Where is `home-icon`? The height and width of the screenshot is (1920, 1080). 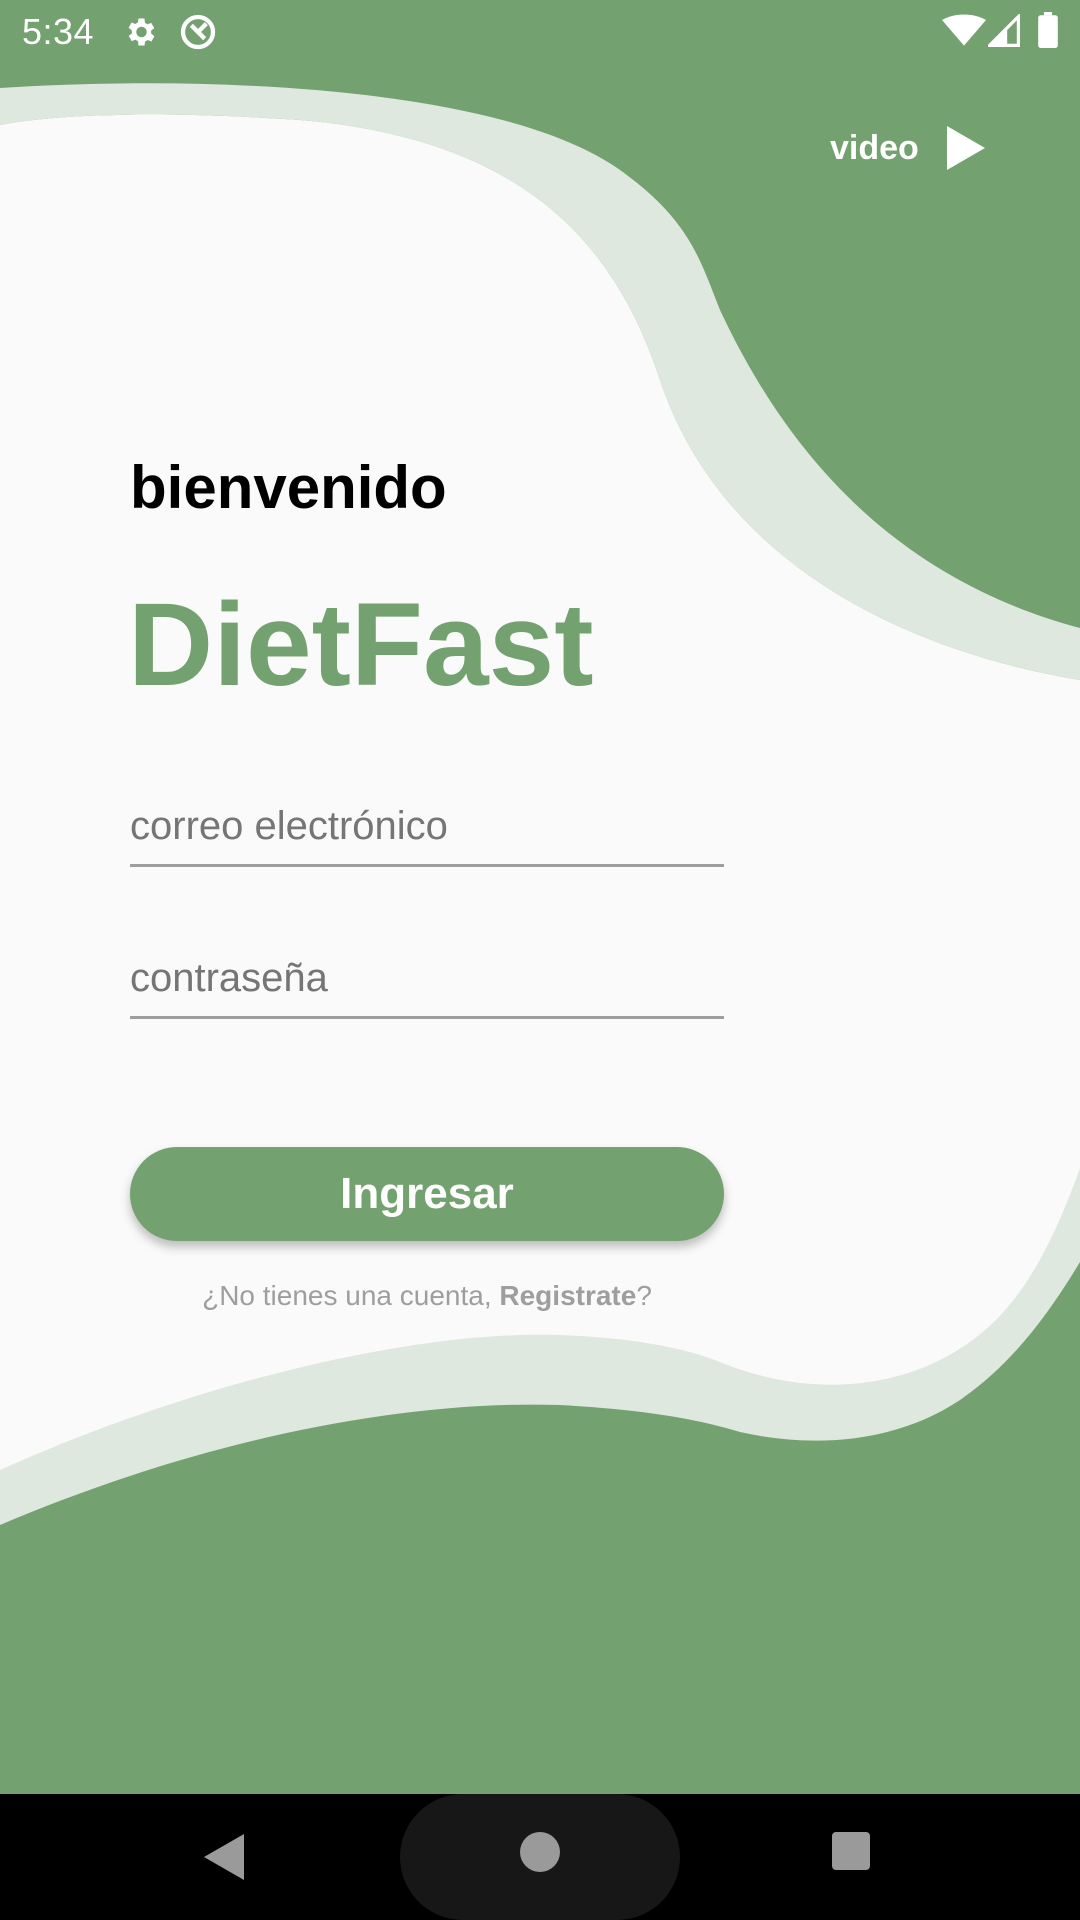
home-icon is located at coordinates (540, 1852).